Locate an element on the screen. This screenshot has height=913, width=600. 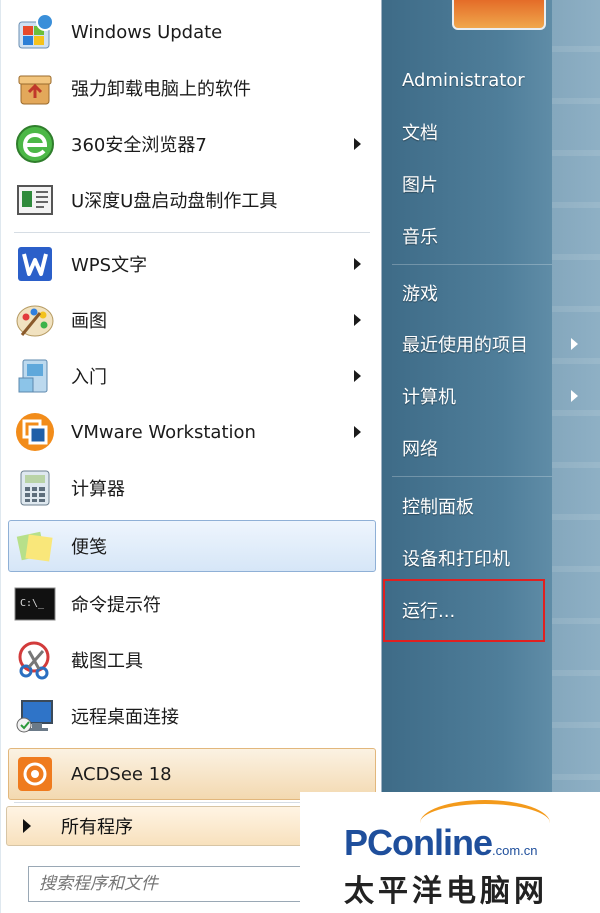
program-uninstall-tool: 强力卸载电脑上的软件 is located at coordinates (192, 88).